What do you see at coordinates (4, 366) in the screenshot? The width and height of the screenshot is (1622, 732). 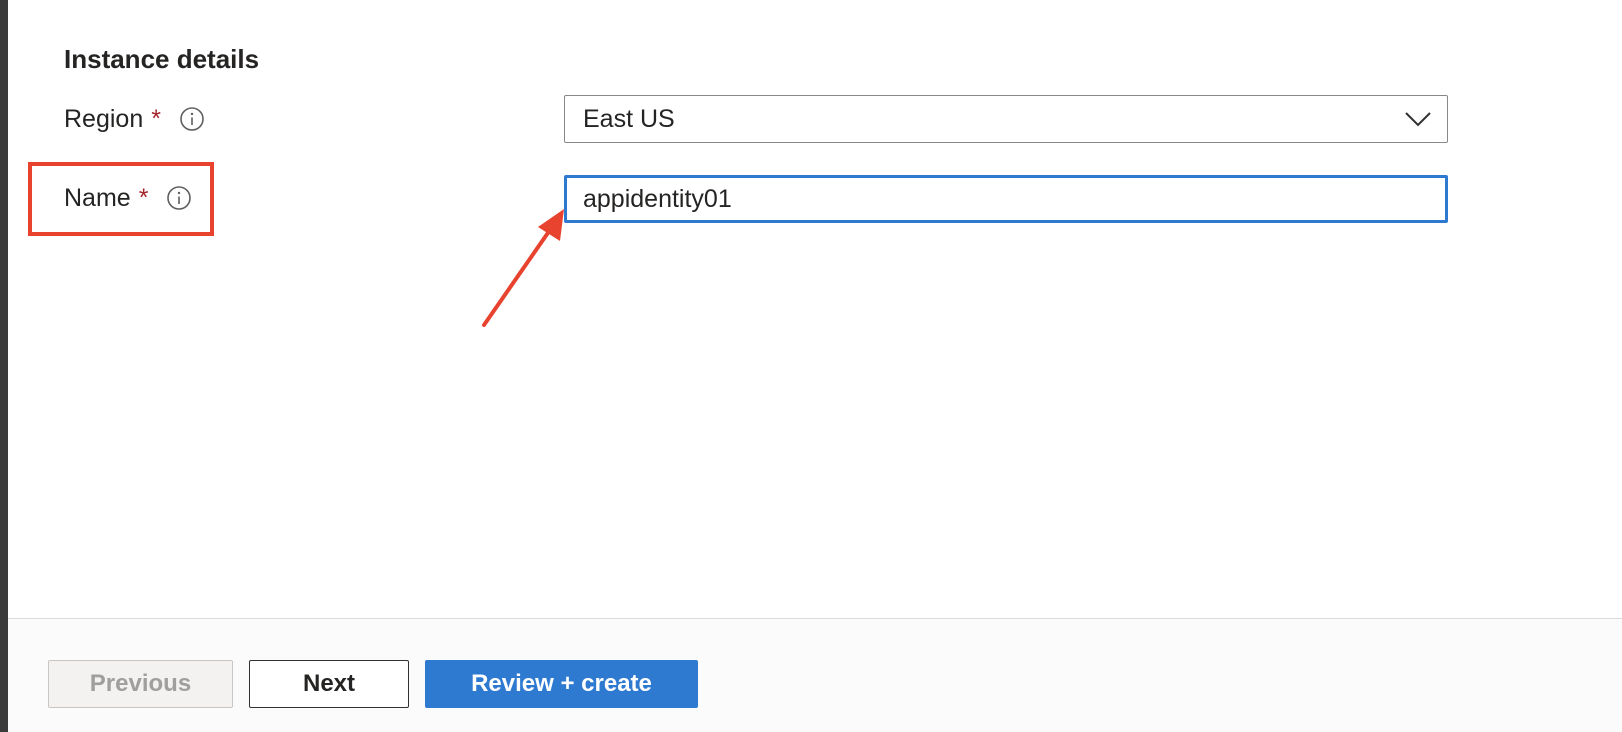 I see `window-left-edge` at bounding box center [4, 366].